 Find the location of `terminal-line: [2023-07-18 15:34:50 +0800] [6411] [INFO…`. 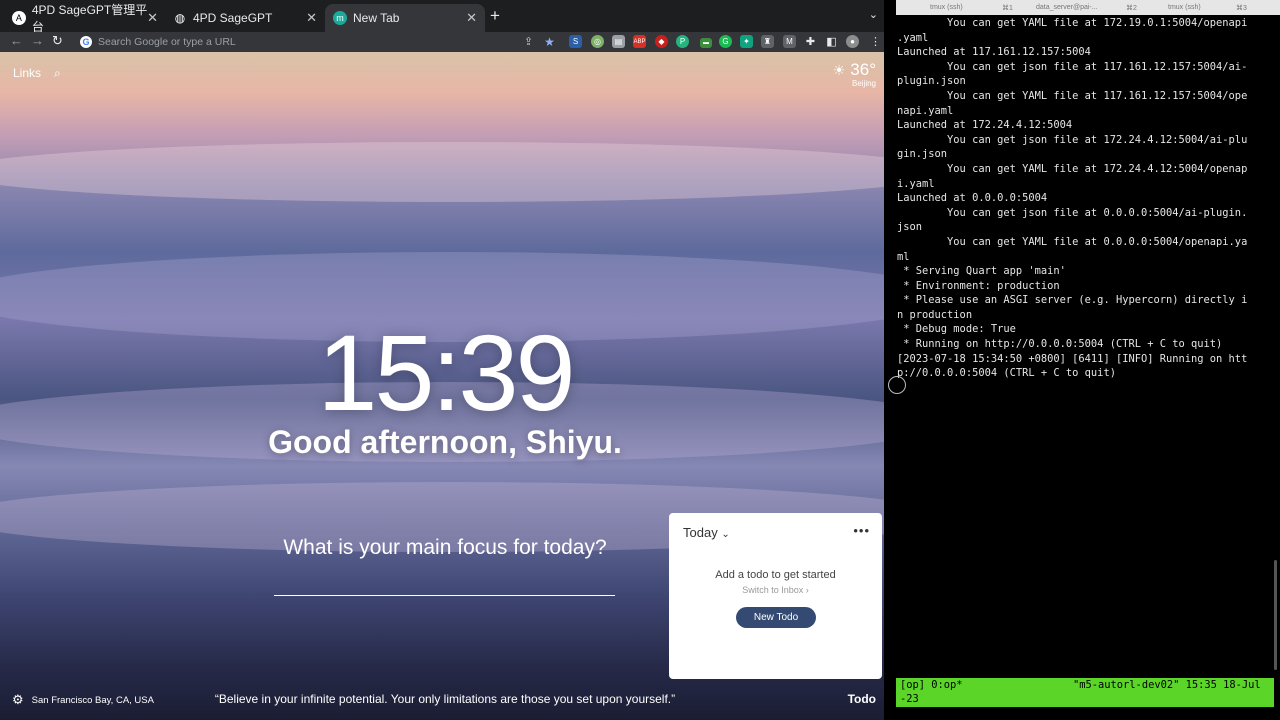

terminal-line: [2023-07-18 15:34:50 +0800] [6411] [INFO… is located at coordinates (1072, 358).